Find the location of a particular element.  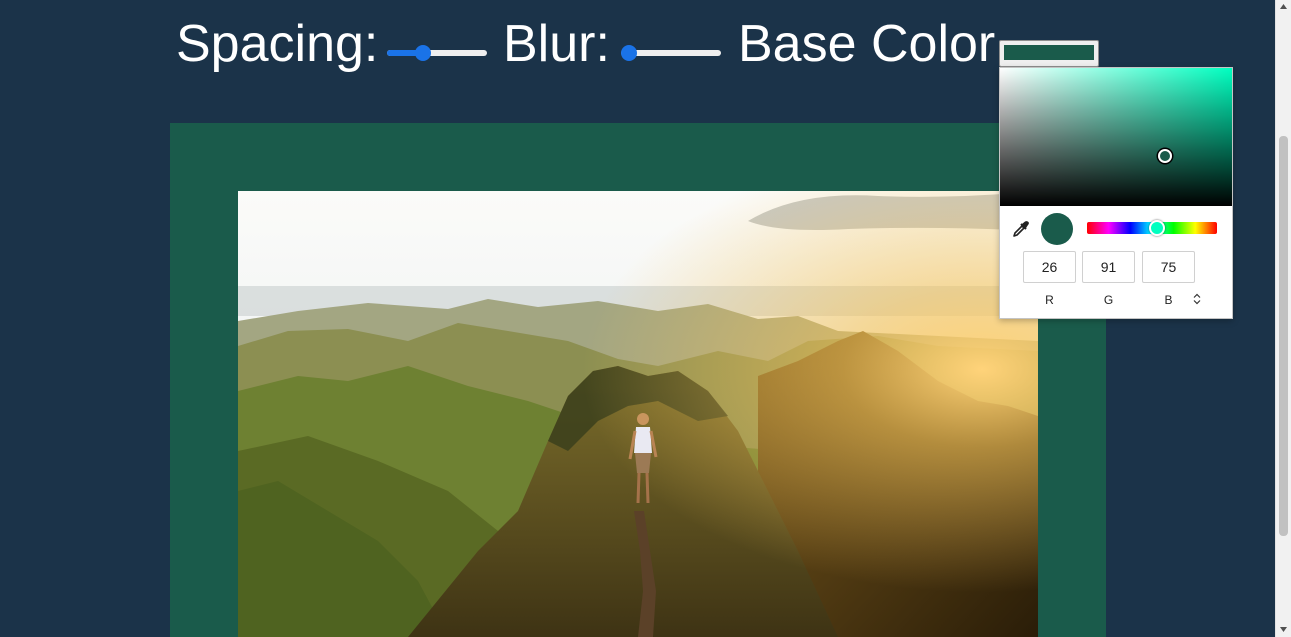

blur-label: Blur: is located at coordinates (556, 44).